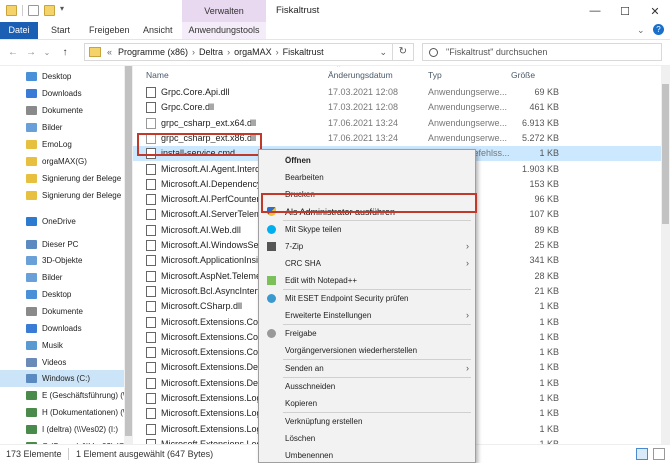 The height and width of the screenshot is (463, 670). Describe the element at coordinates (66, 244) in the screenshot. I see `nav-item: Dieser PC` at that location.